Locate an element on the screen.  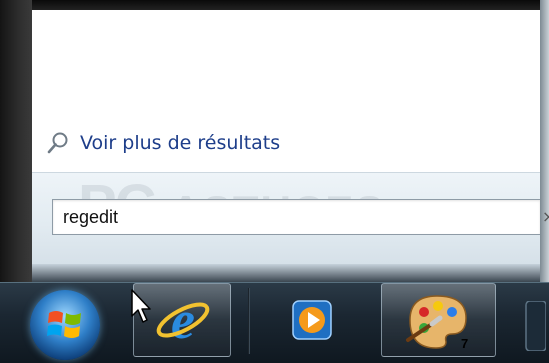
taskbar-separator is located at coordinates (249, 321).